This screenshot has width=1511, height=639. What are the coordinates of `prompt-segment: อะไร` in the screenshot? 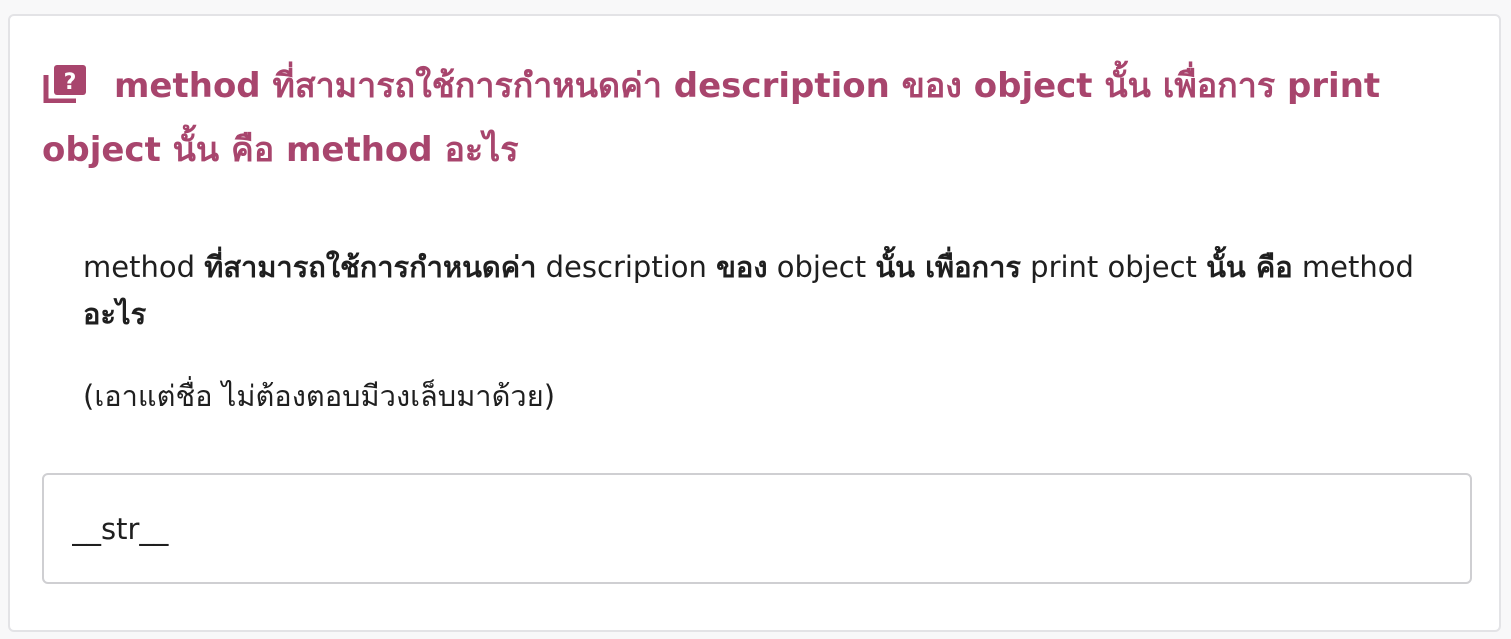 It's located at (115, 314).